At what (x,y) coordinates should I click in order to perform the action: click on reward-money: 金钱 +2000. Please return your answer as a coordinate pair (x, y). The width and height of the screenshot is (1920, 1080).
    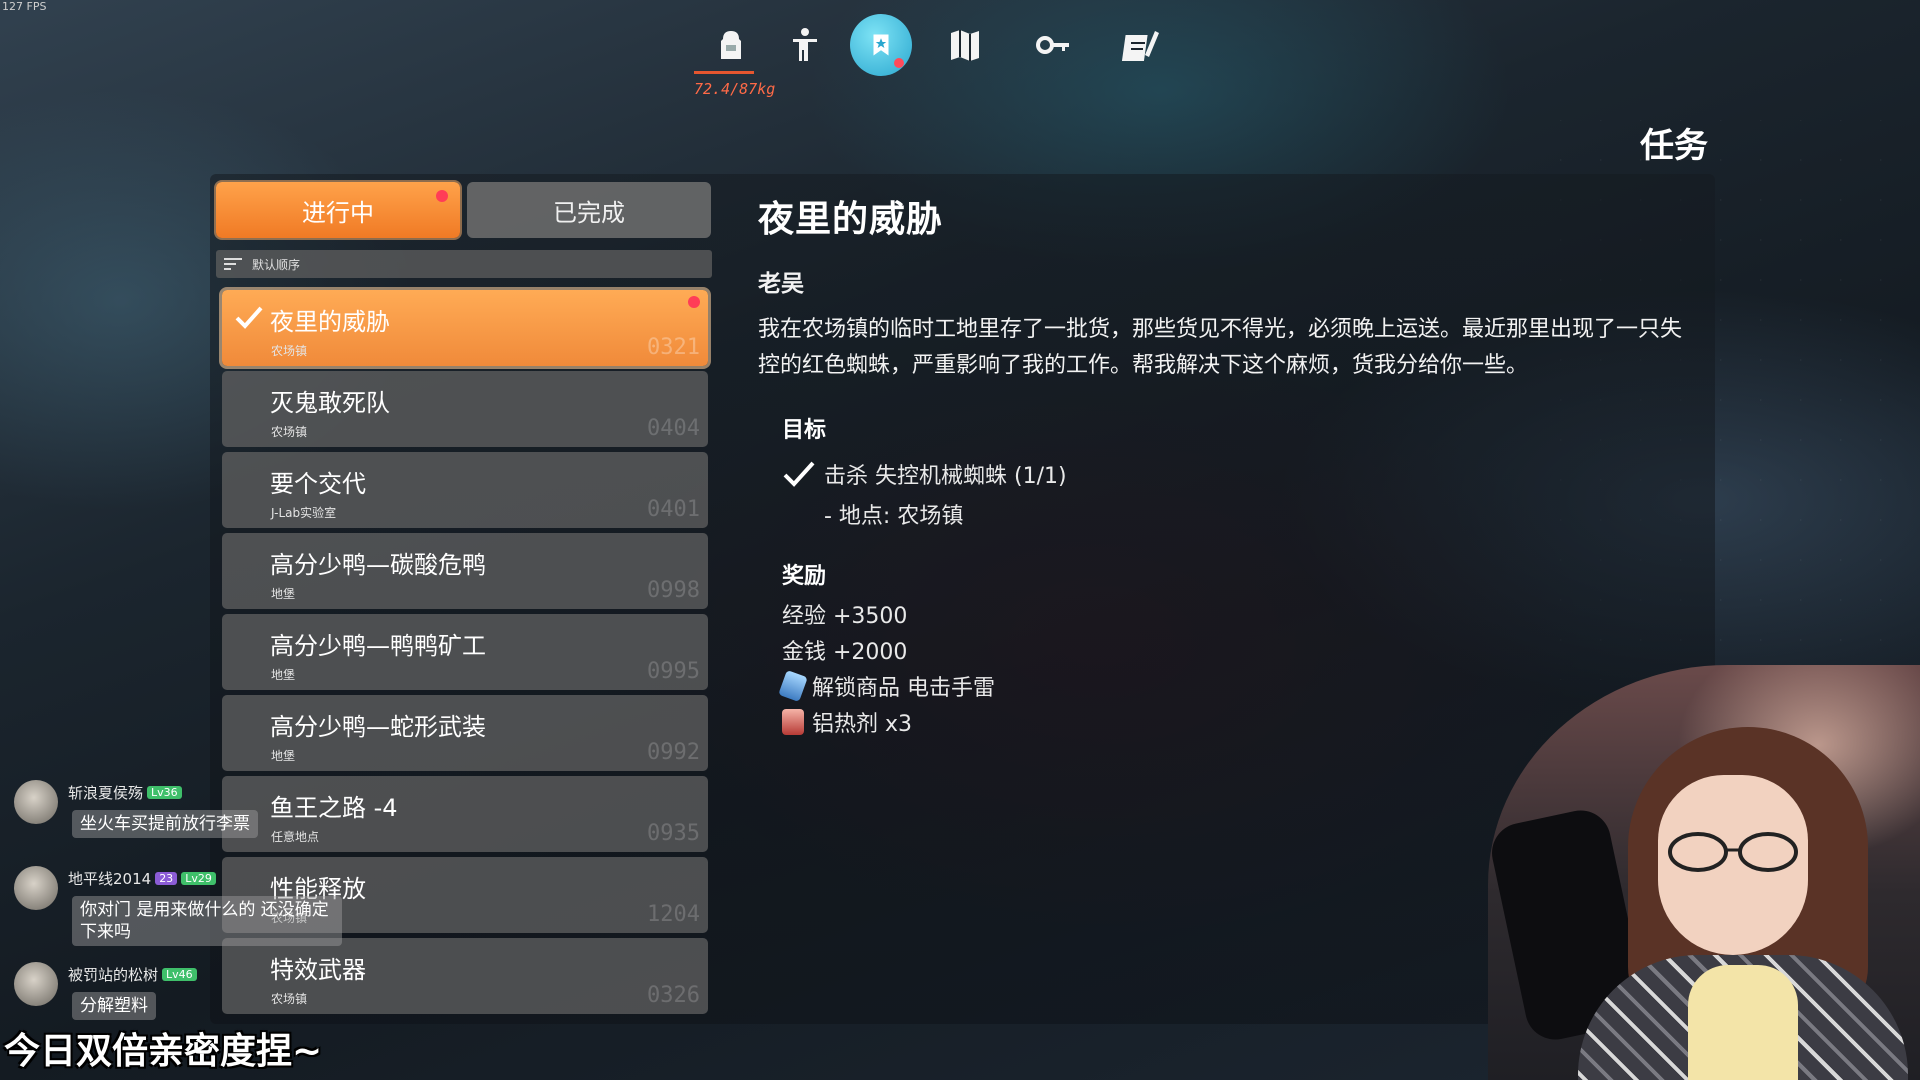
    Looking at the image, I should click on (1240, 650).